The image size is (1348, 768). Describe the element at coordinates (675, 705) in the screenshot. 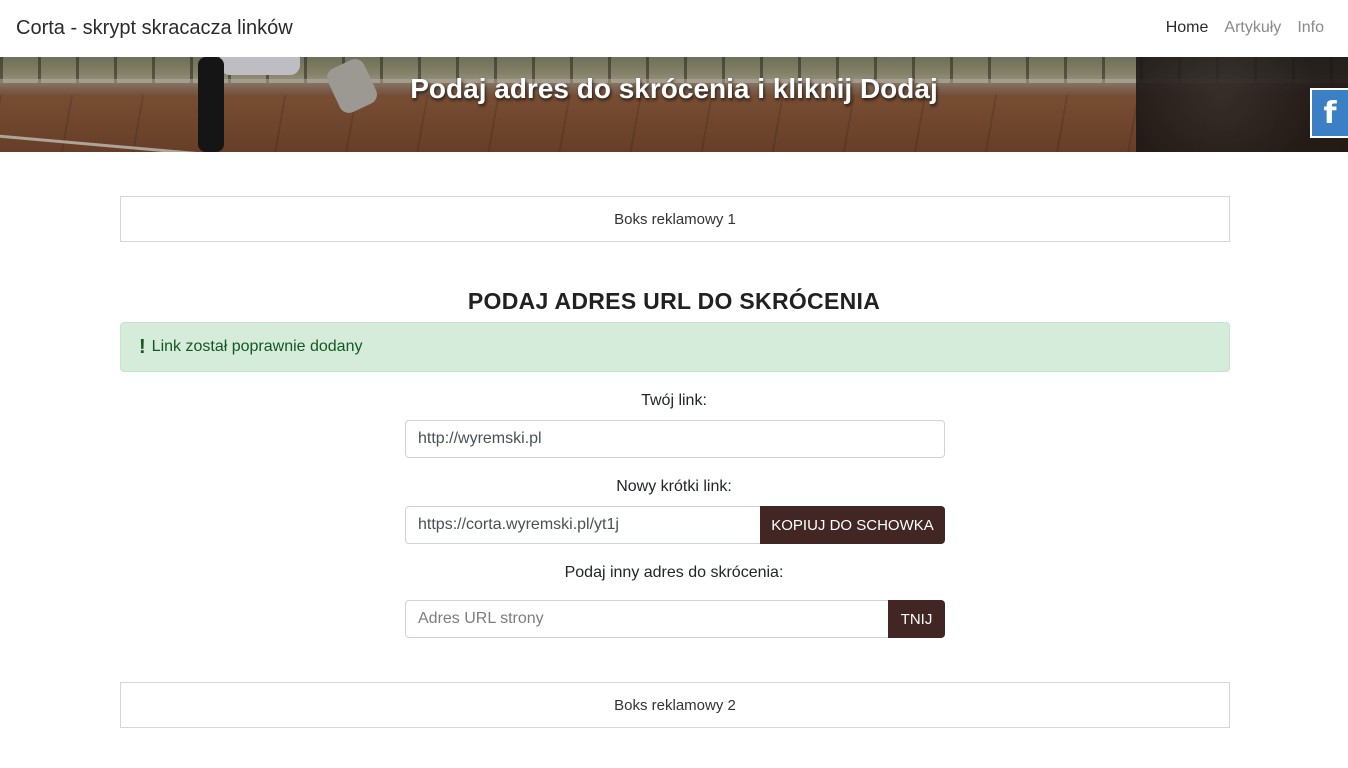

I see `ad-box-2: Boks reklamowy 2` at that location.